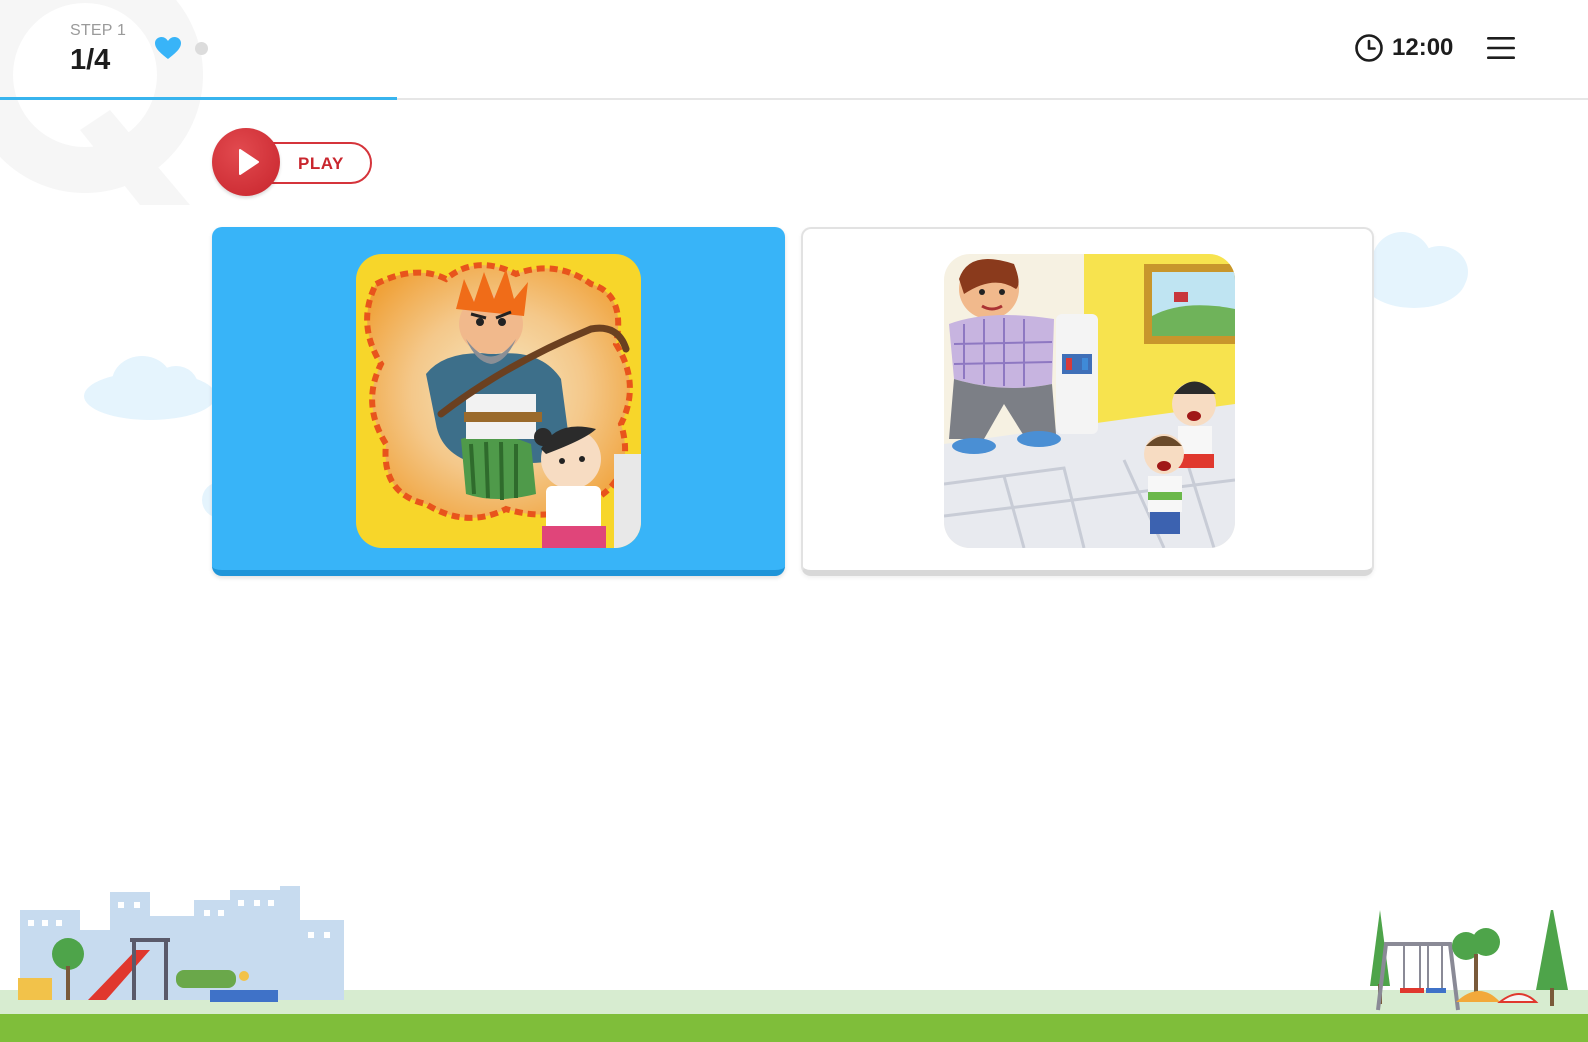 Image resolution: width=1588 pixels, height=1042 pixels. I want to click on timer-text: 12:00, so click(1423, 47).